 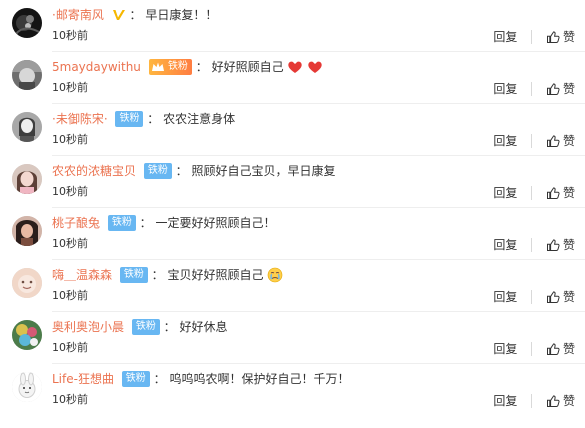 What do you see at coordinates (292, 338) in the screenshot?
I see `comment-item: 奥利奥泡小晨 铁粉 ： 好好休息 10秒前 回复 赞` at bounding box center [292, 338].